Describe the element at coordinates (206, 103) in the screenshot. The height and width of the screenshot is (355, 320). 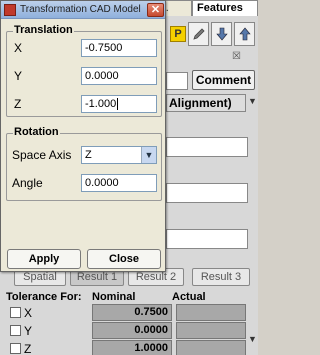
I see `alignment-select: Alignment)` at that location.